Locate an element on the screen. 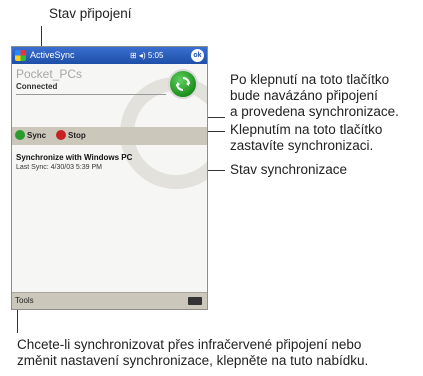  stop-label: Stop is located at coordinates (77, 135).